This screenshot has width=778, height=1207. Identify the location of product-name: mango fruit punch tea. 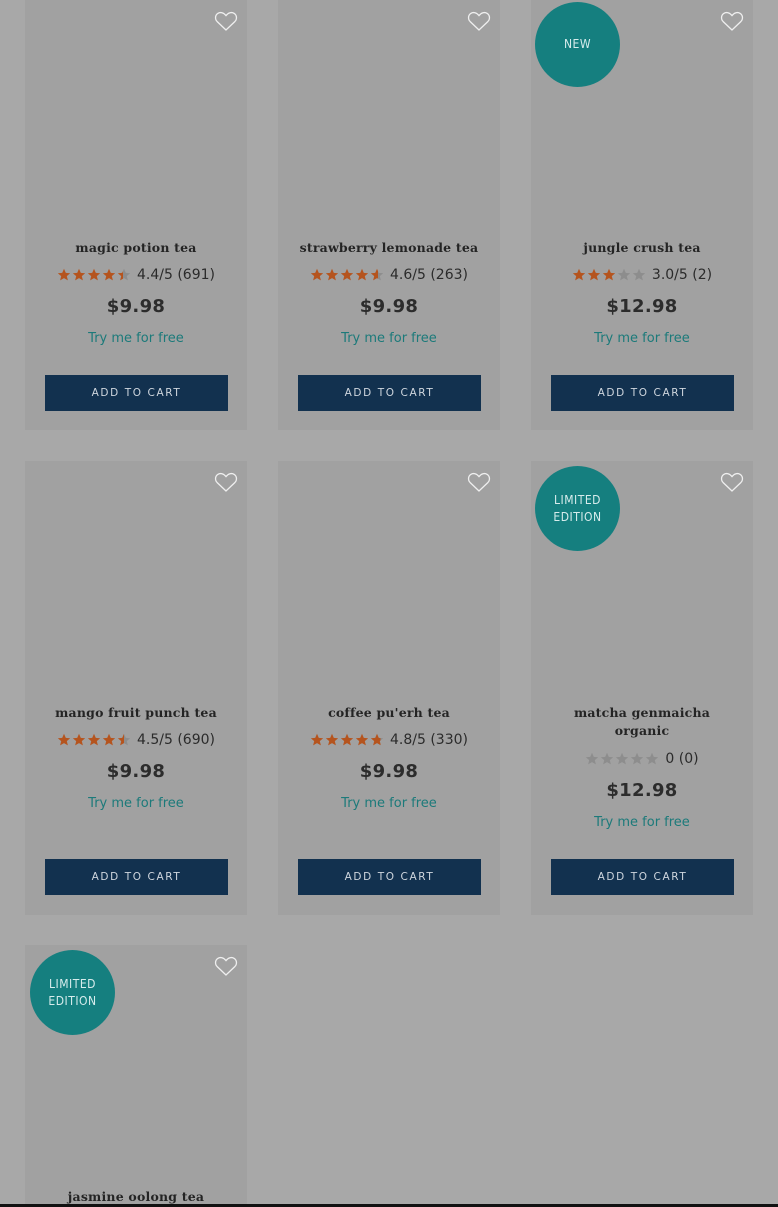
(136, 713).